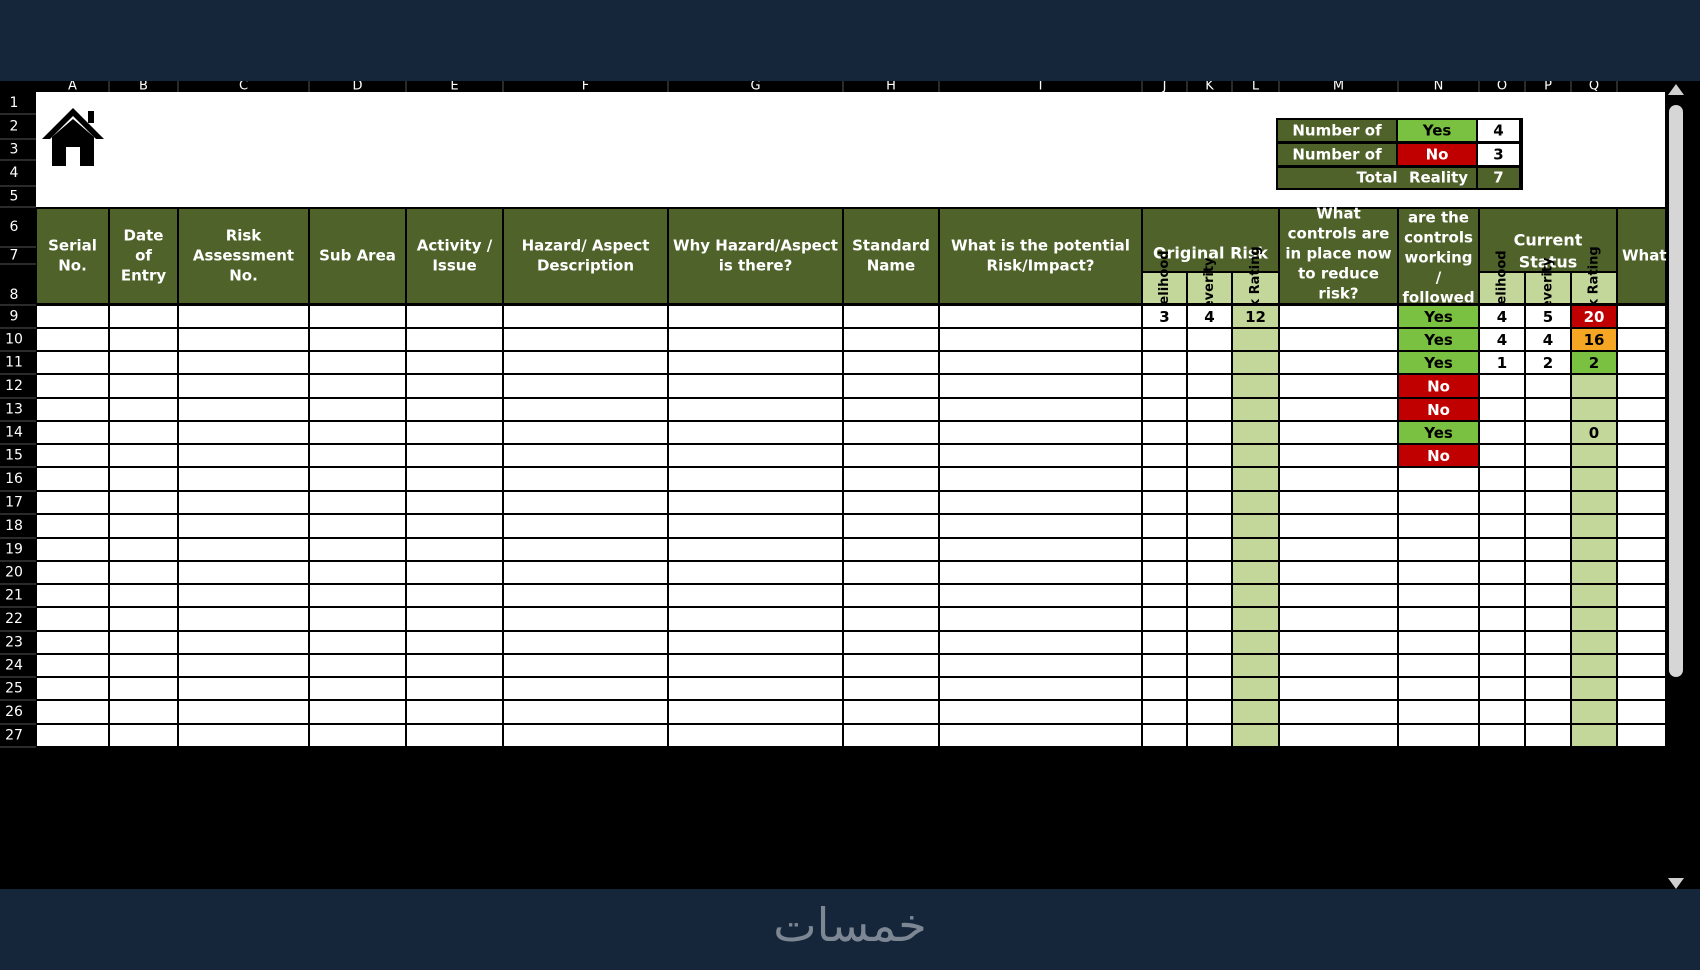 This screenshot has width=1700, height=970. What do you see at coordinates (1548, 572) in the screenshot?
I see `cell-P20` at bounding box center [1548, 572].